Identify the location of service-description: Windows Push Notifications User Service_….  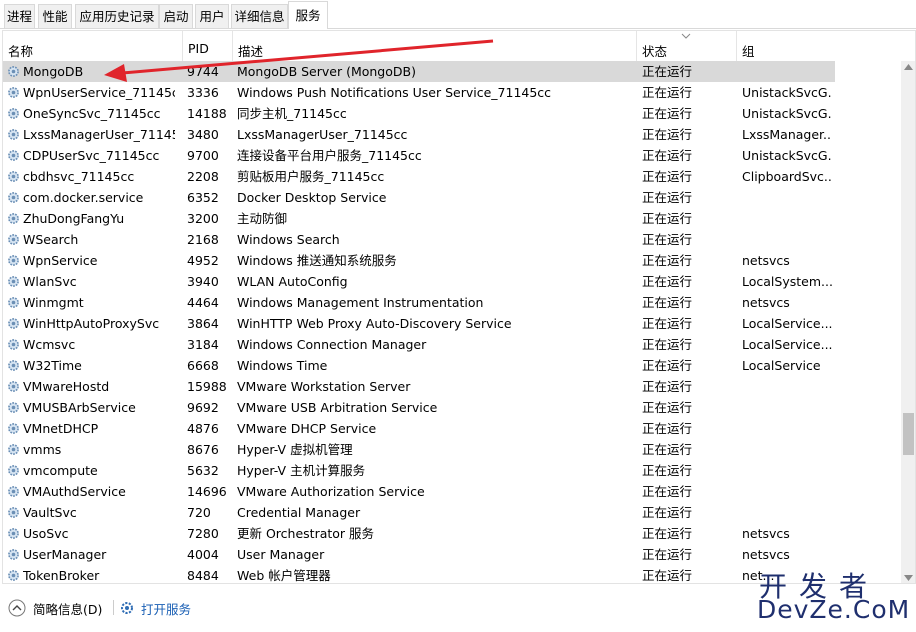
(394, 92).